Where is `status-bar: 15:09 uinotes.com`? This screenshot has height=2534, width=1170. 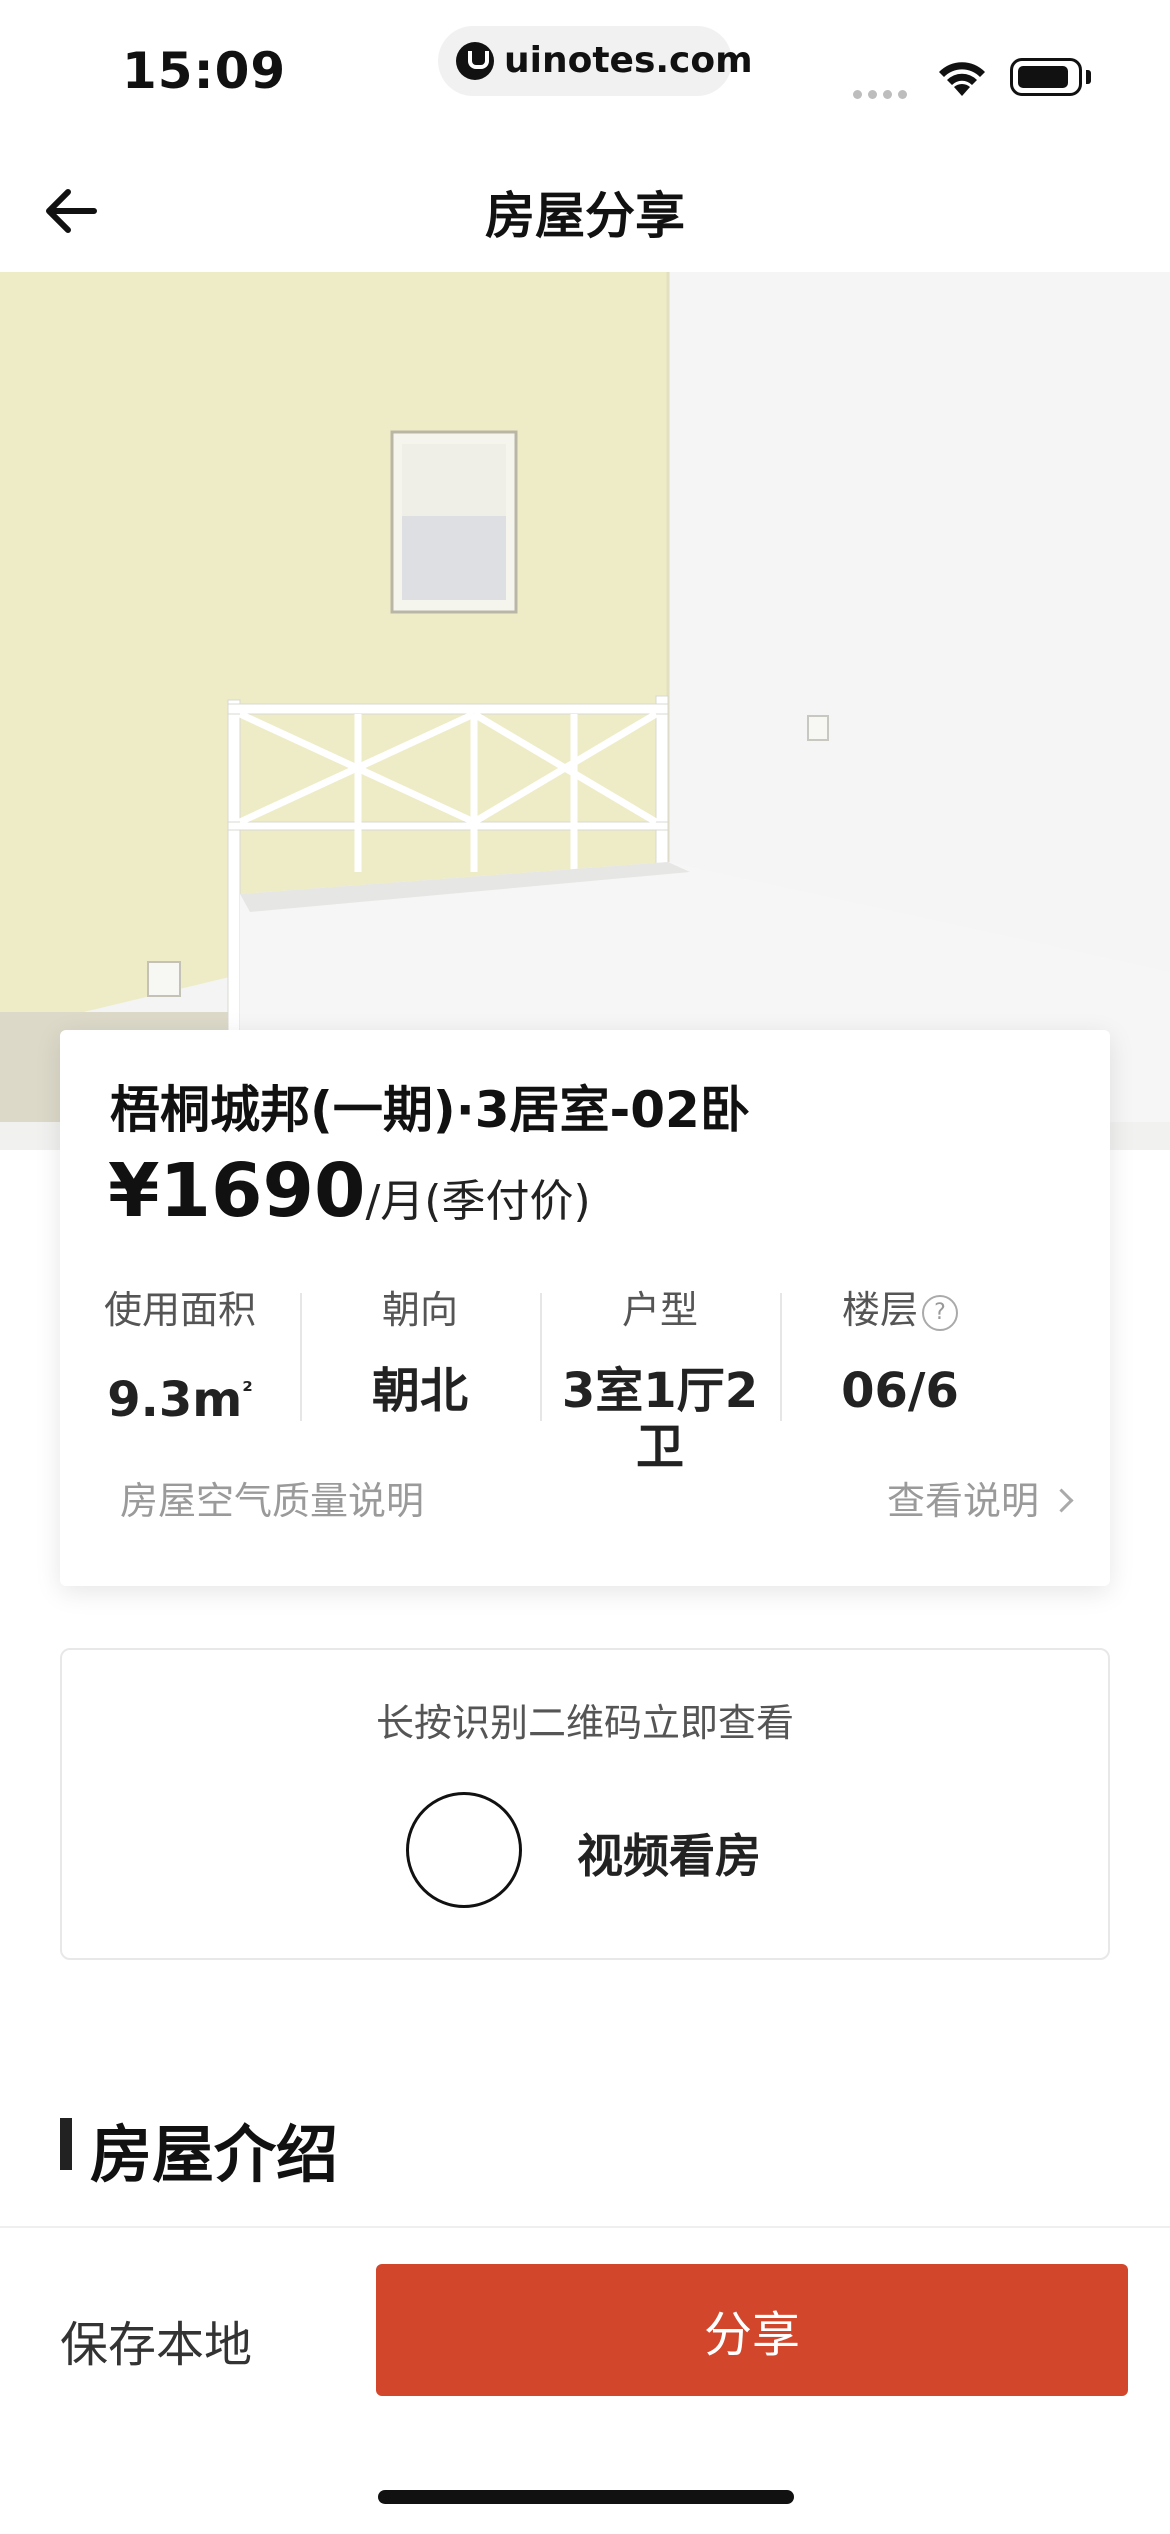 status-bar: 15:09 uinotes.com is located at coordinates (585, 70).